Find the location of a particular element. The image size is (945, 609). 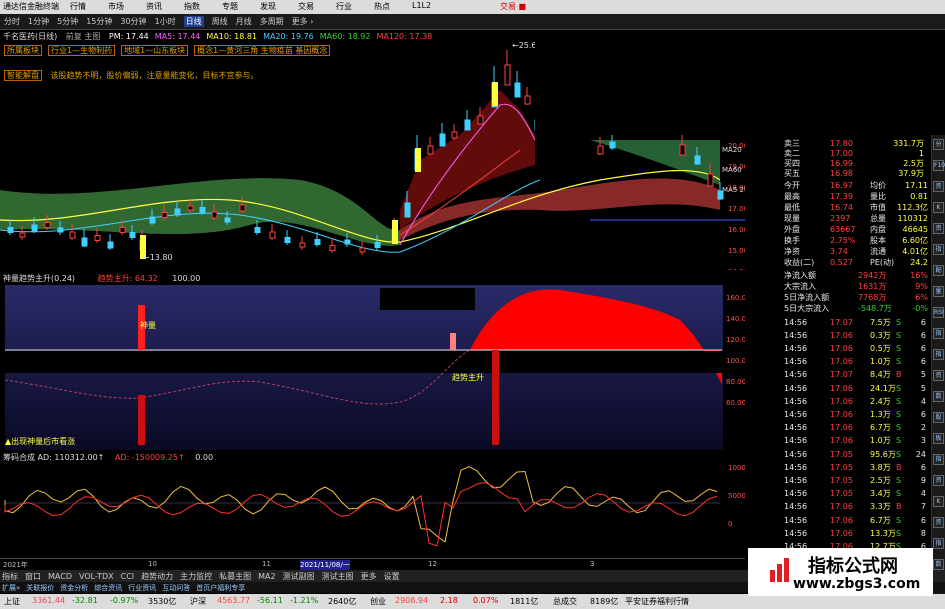

sector-tag: 概念1—黄河三角 生物疫苗 基因概念 is located at coordinates (262, 50).